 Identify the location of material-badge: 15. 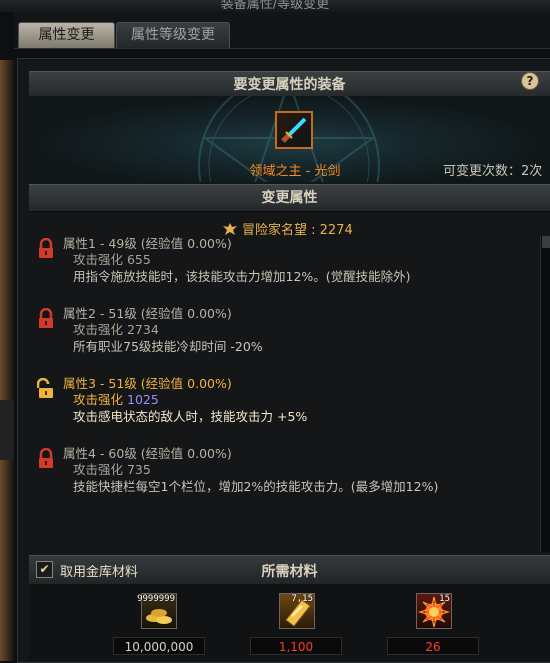
(444, 599).